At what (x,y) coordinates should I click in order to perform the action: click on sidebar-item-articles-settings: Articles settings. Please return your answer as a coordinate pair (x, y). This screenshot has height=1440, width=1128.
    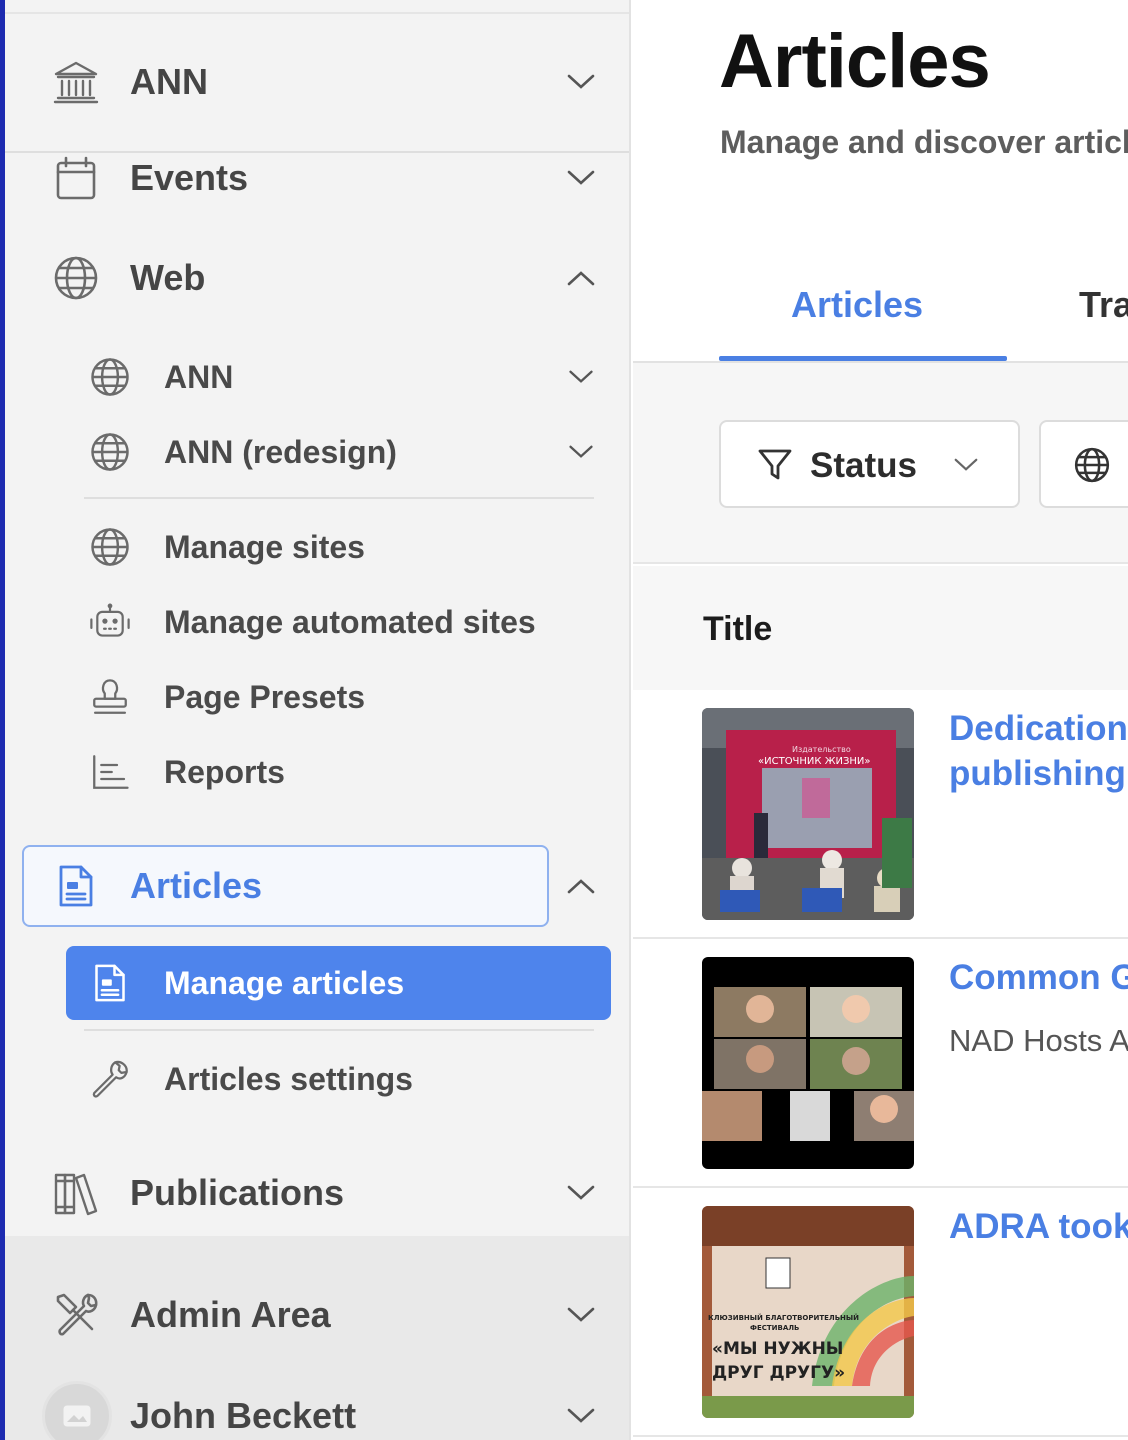
    Looking at the image, I should click on (314, 1079).